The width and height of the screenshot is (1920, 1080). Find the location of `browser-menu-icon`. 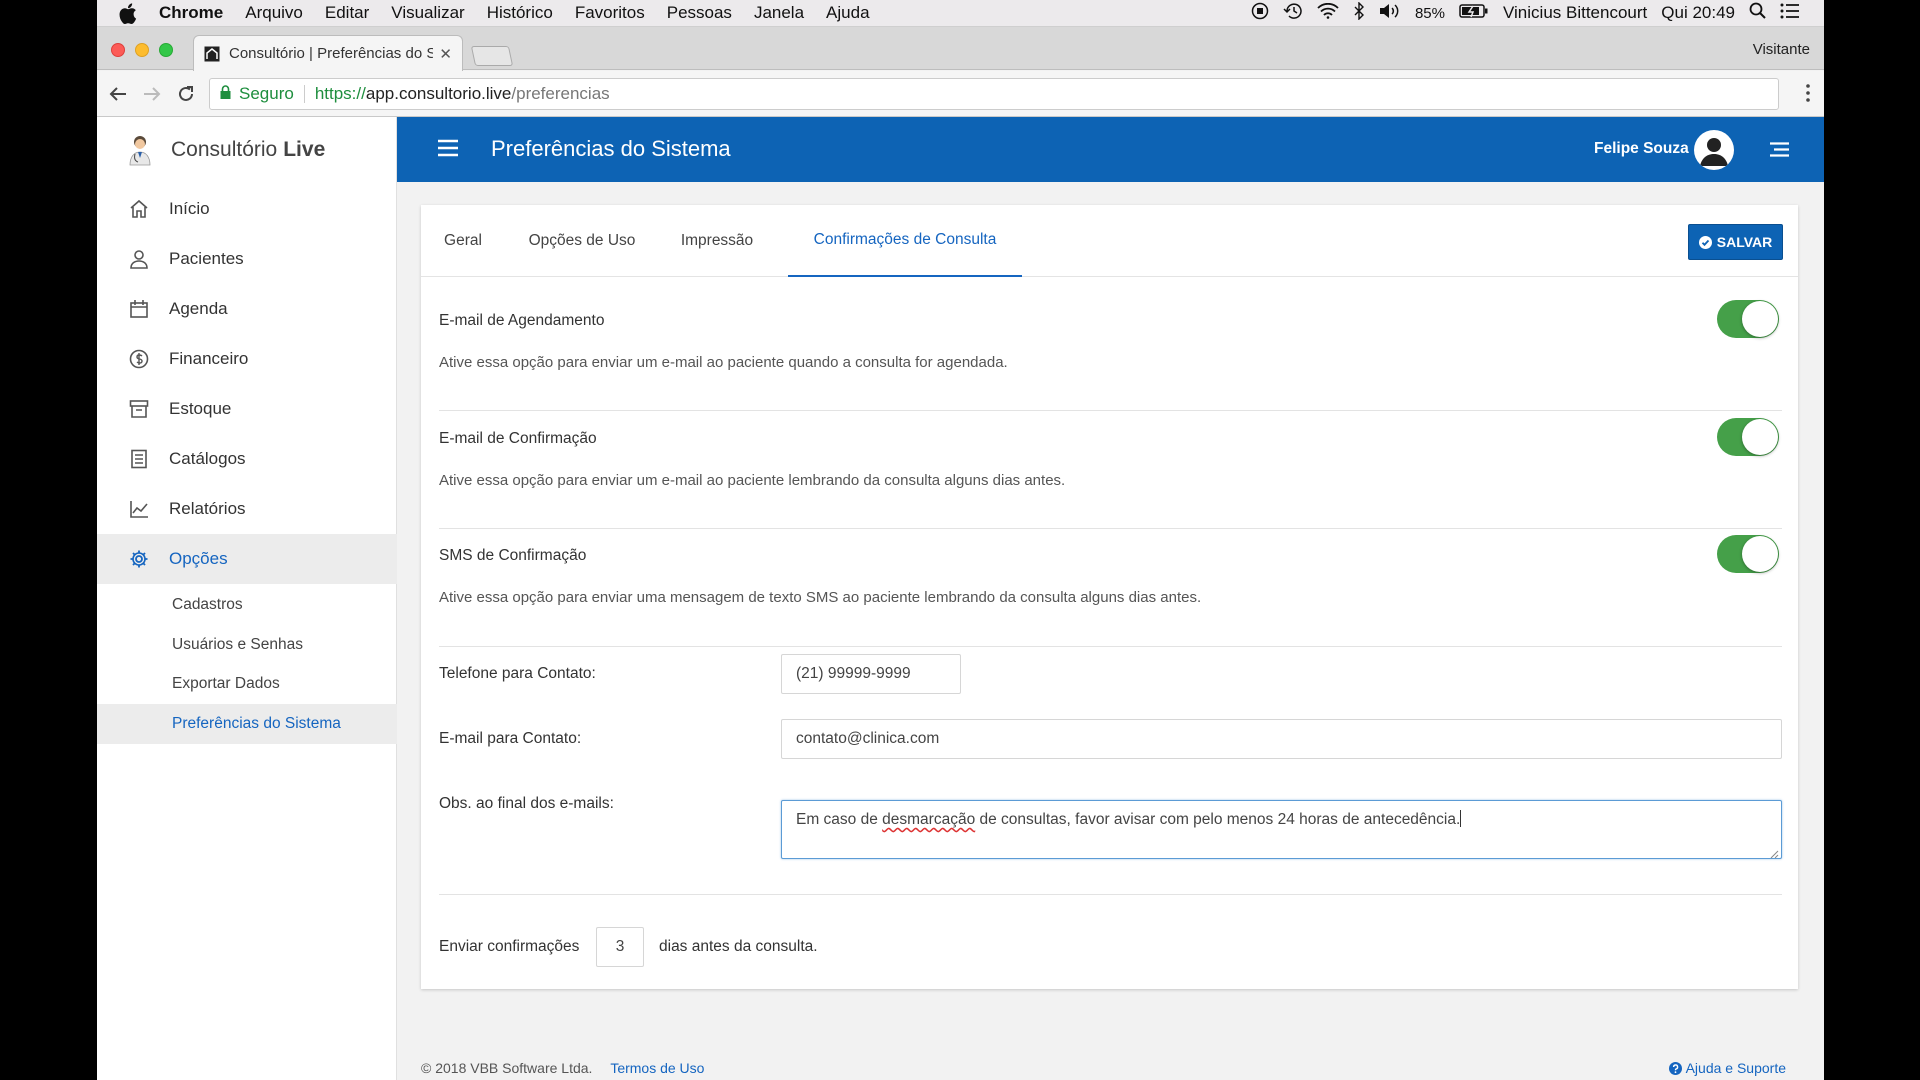

browser-menu-icon is located at coordinates (1808, 95).